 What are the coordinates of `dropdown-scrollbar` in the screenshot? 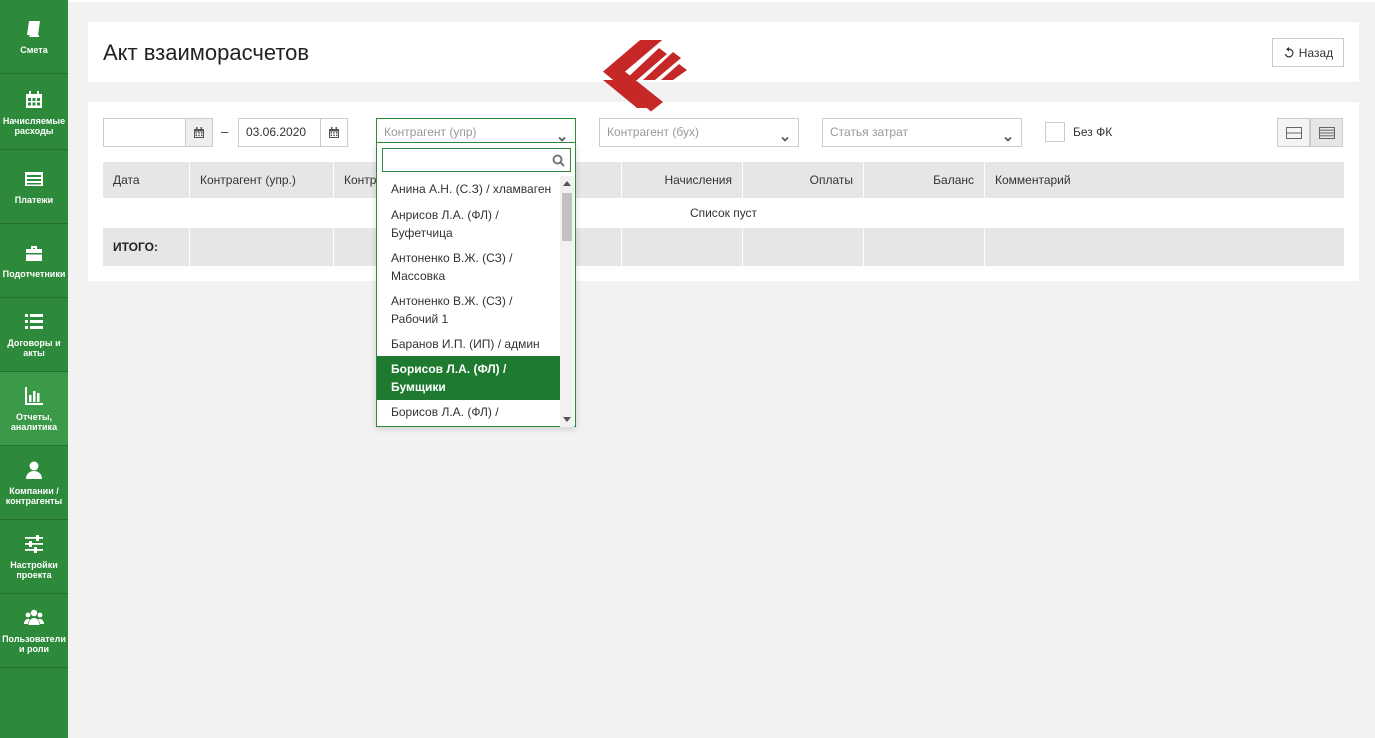 It's located at (567, 301).